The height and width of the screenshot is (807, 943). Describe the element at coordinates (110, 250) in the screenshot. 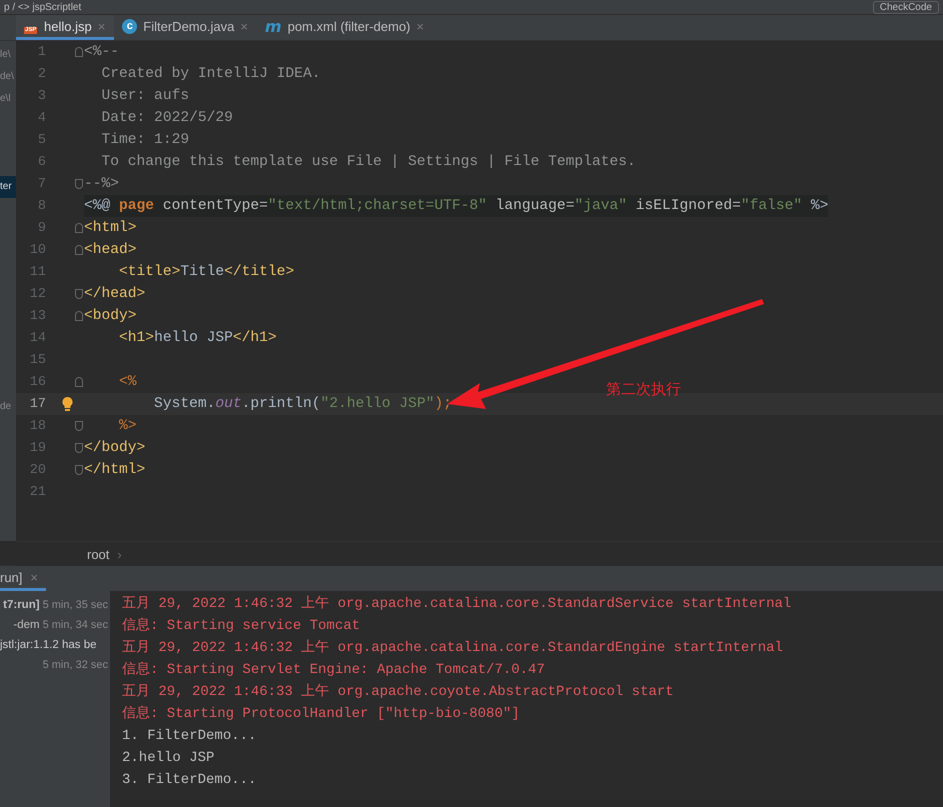

I see `code-line: <head>` at that location.